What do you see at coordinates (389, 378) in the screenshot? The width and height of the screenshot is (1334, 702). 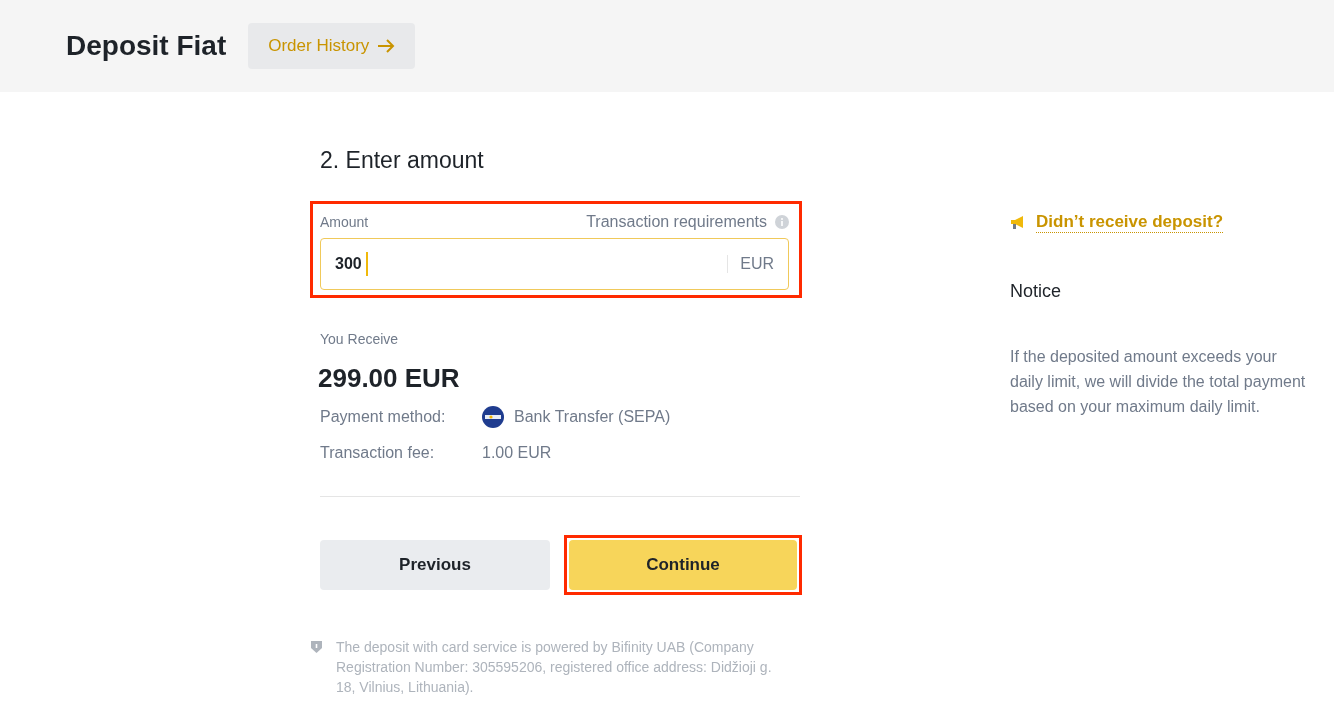 I see `receive-amount: 299.00 EUR` at bounding box center [389, 378].